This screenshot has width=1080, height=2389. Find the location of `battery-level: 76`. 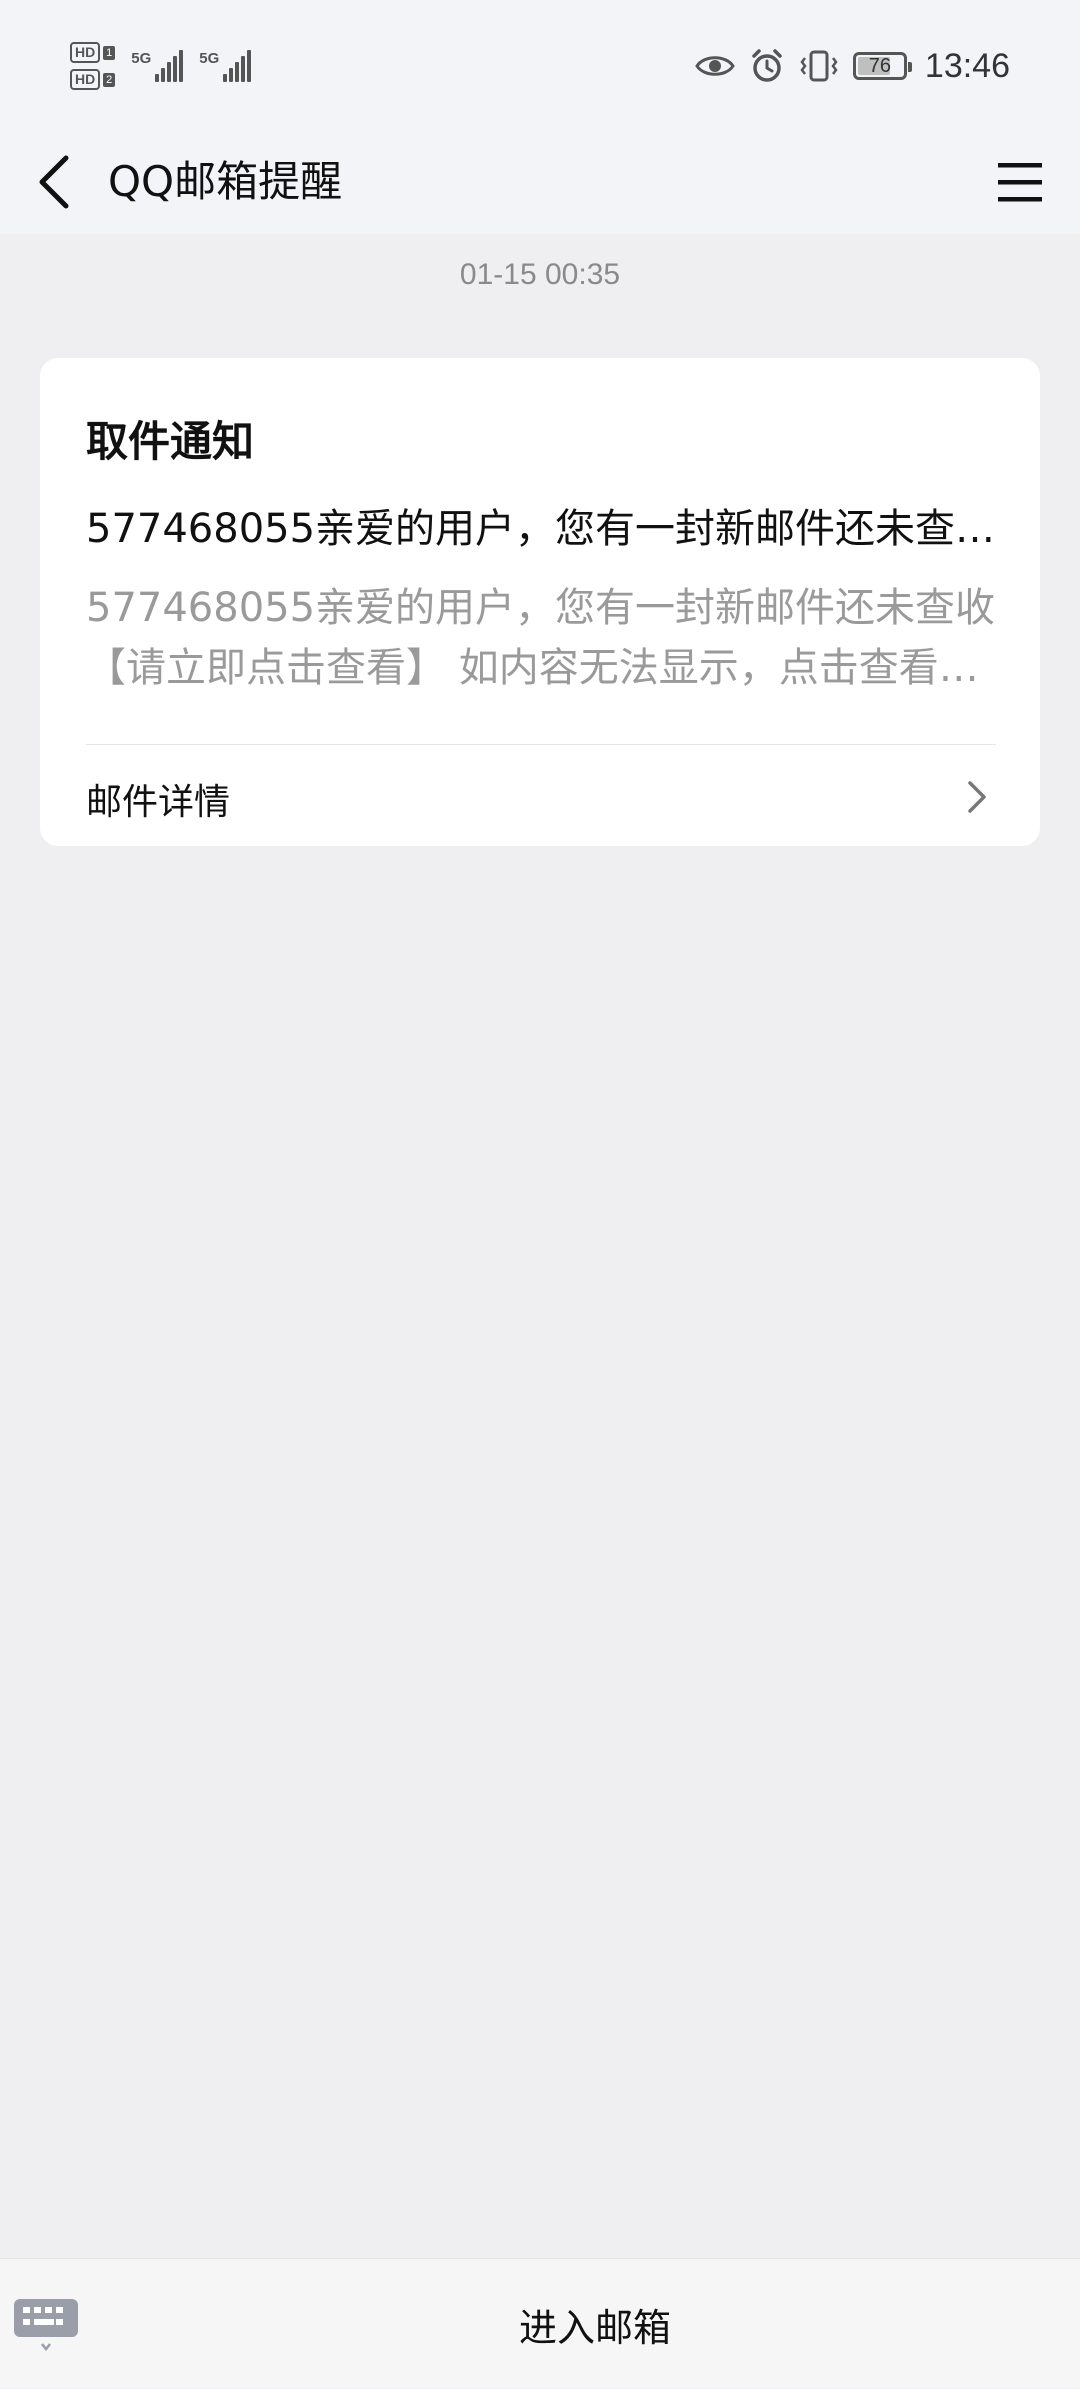

battery-level: 76 is located at coordinates (880, 65).